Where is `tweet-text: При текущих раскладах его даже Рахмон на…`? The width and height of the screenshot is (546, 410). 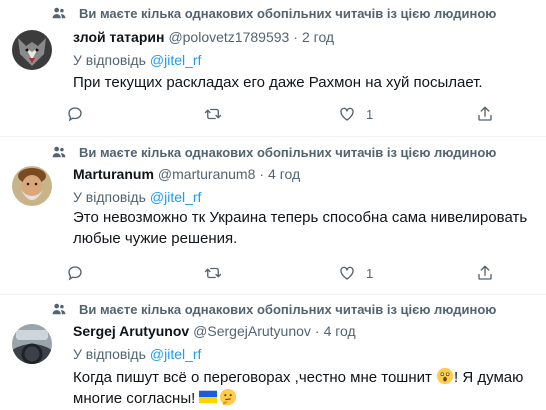
tweet-text: При текущих раскладах его даже Рахмон на… is located at coordinates (278, 82).